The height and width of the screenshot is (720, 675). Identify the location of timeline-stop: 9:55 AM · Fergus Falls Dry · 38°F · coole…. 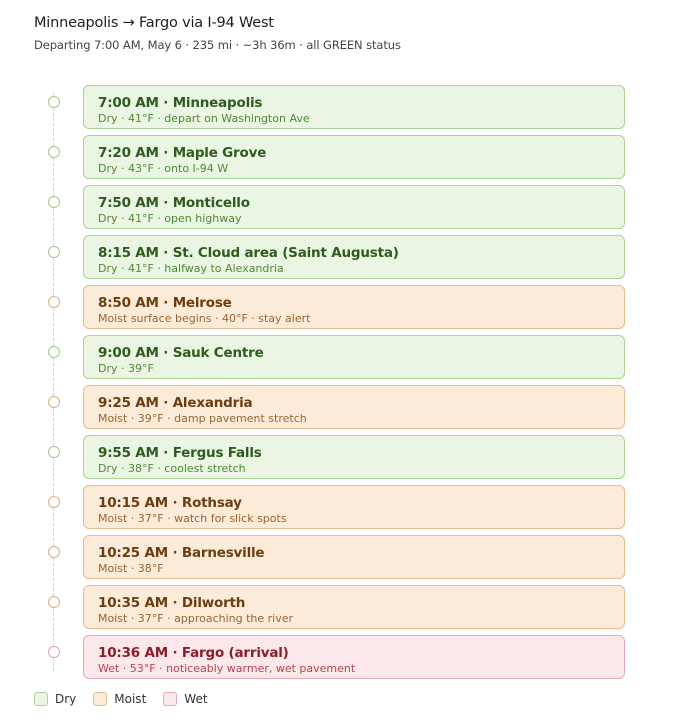
(337, 460).